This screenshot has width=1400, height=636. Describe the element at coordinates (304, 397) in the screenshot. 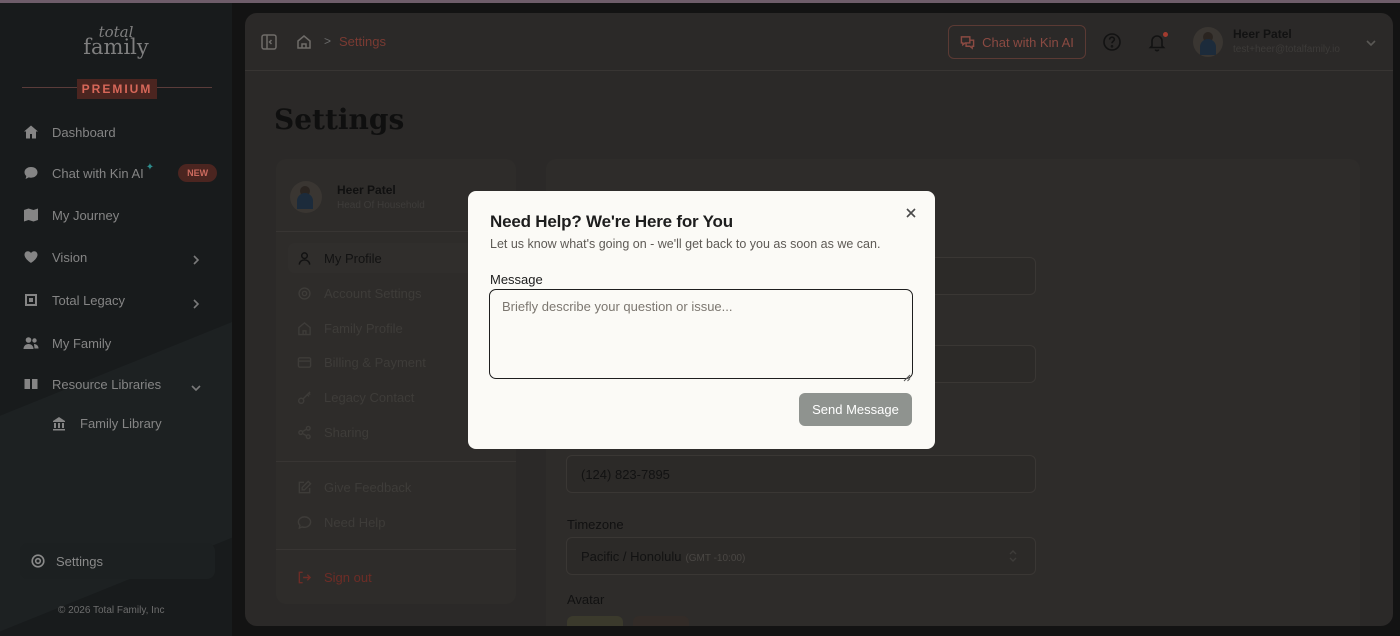

I see `key-icon` at that location.